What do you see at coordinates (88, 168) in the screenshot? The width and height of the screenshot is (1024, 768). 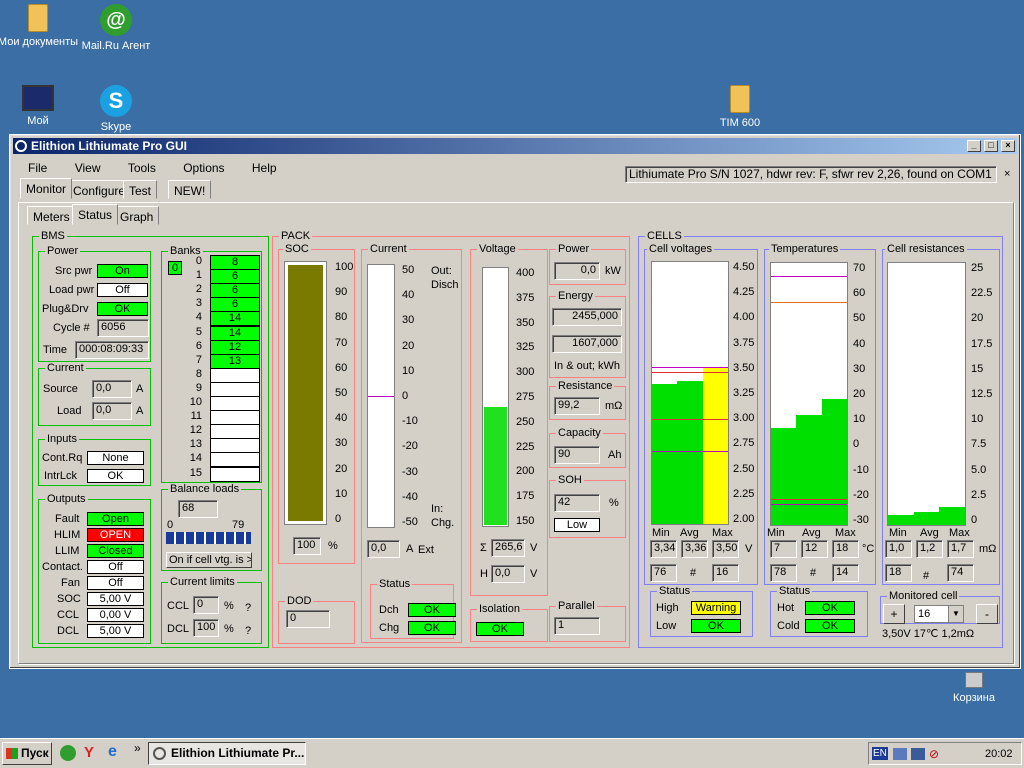 I see `menu-view: View` at bounding box center [88, 168].